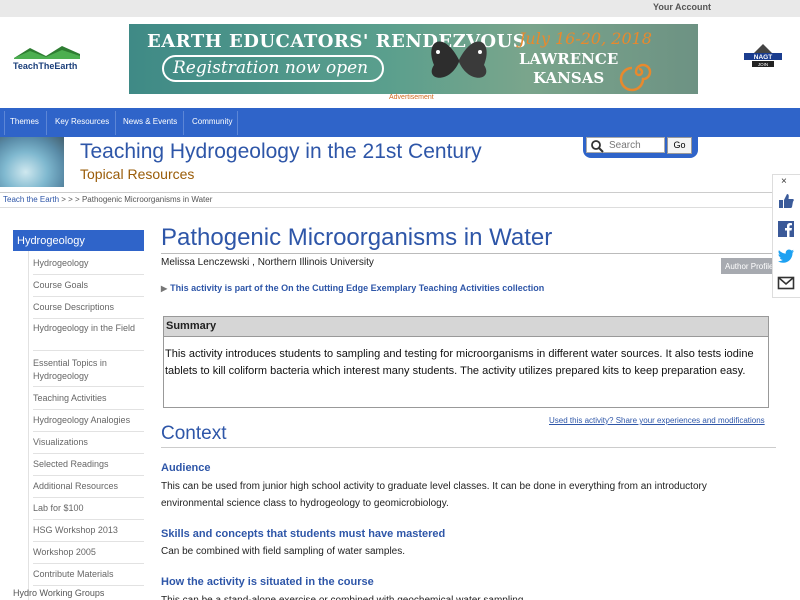 The height and width of the screenshot is (600, 800). I want to click on nav-community: Community, so click(212, 121).